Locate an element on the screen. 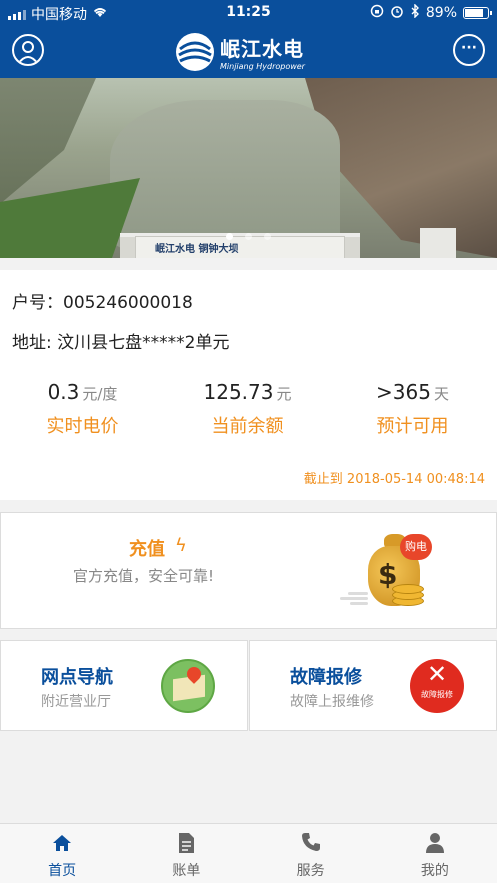 Image resolution: width=497 pixels, height=883 pixels. app-header: 岷江水电 Minjiang Hydropower ··· is located at coordinates (248, 52).